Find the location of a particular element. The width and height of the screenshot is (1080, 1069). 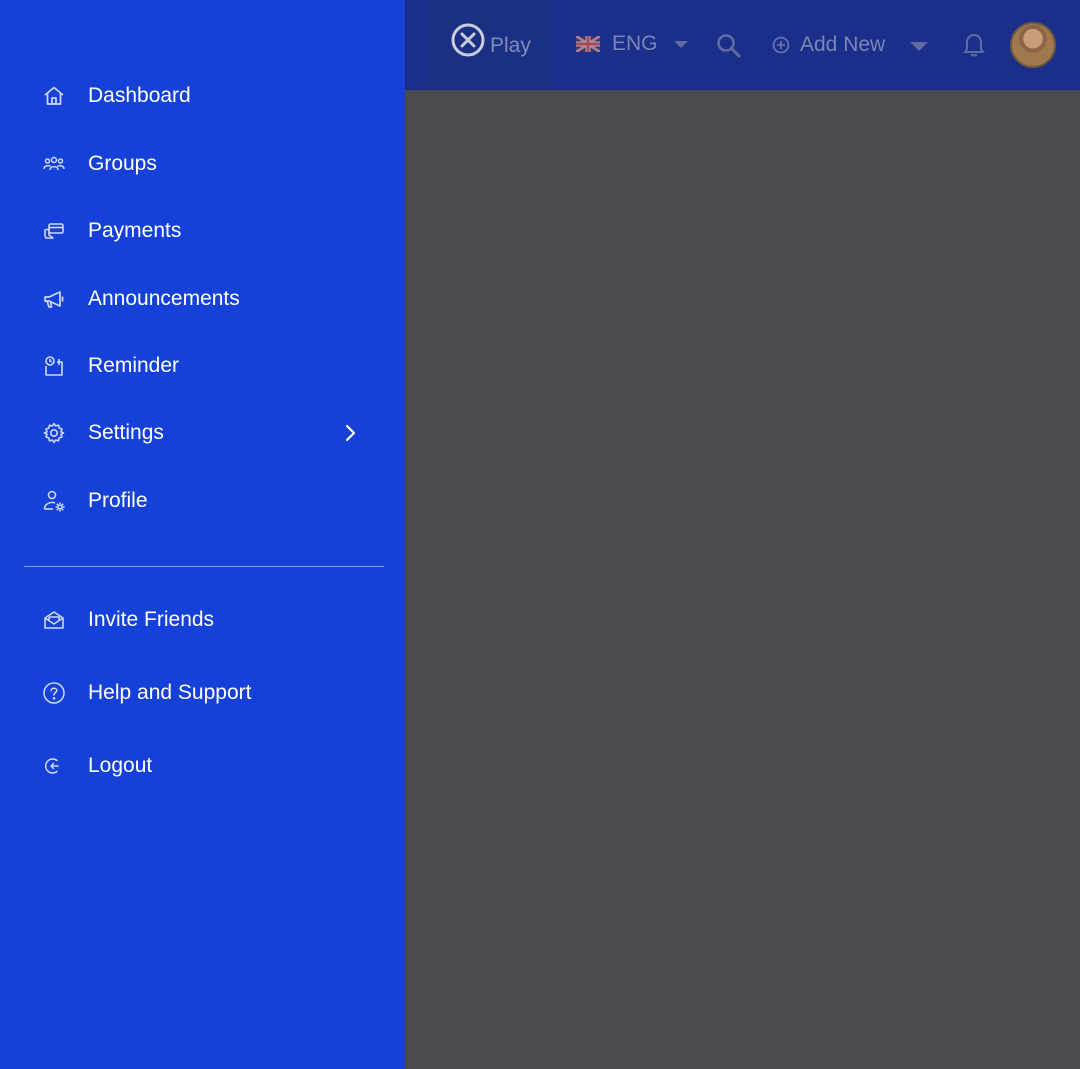

logout-icon is located at coordinates (54, 766).